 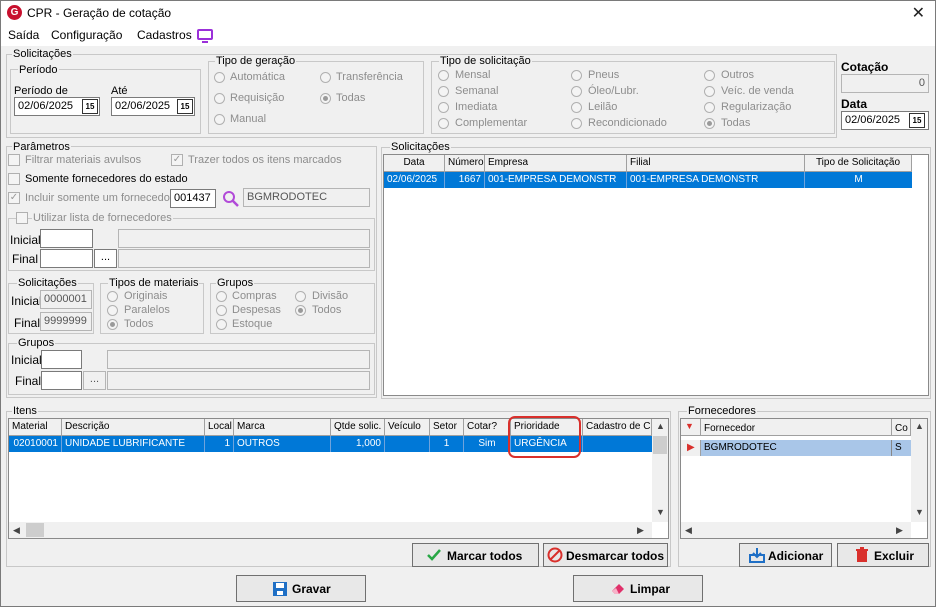 I want to click on sol-final-label: Final, so click(x=27, y=323).